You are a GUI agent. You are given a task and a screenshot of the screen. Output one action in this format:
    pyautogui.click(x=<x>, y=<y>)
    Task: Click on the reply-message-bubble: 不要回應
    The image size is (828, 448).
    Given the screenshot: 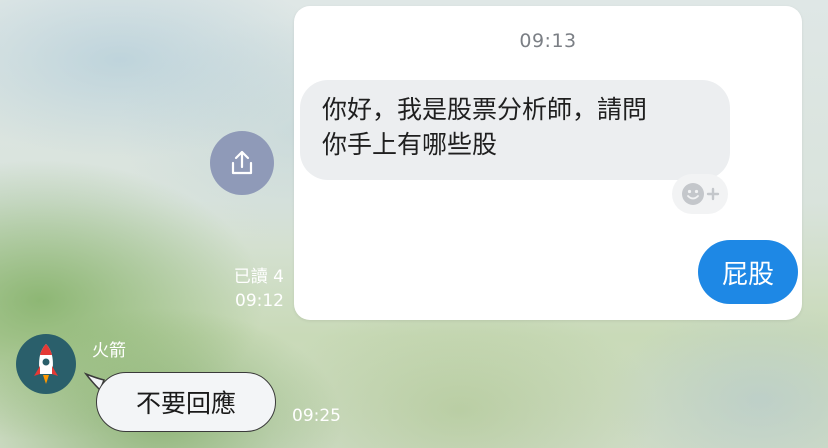 What is the action you would take?
    pyautogui.click(x=186, y=402)
    